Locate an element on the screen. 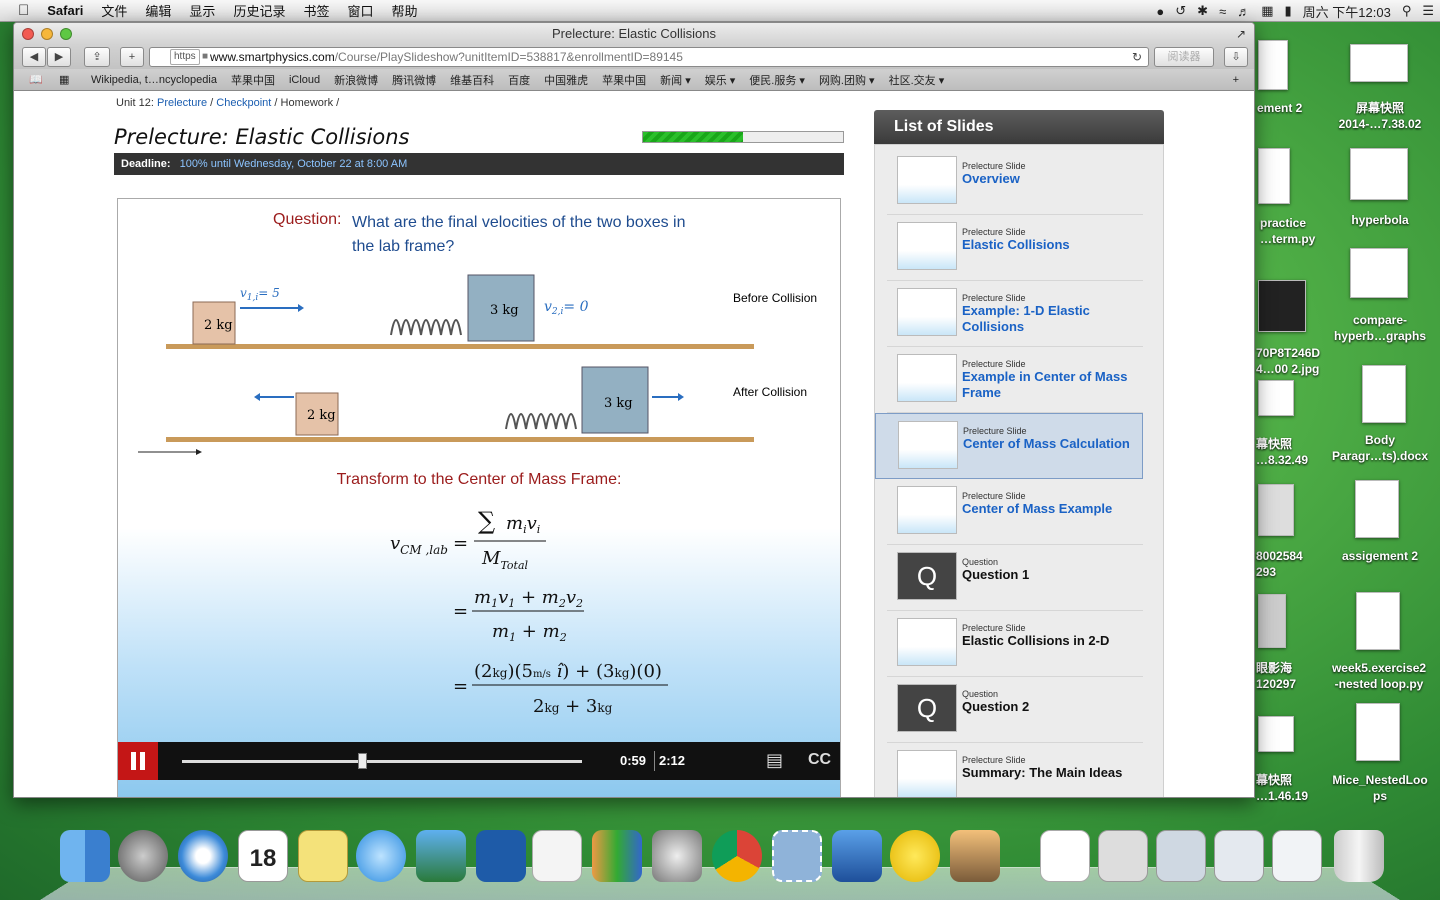 This screenshot has height=900, width=1440. minimize-button is located at coordinates (47, 34).